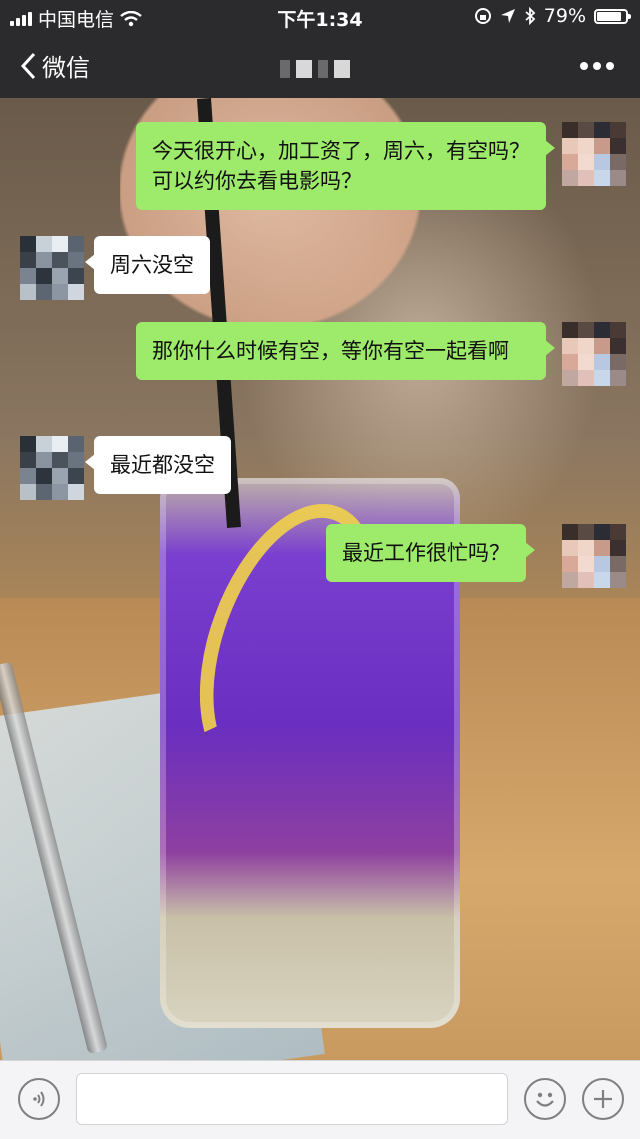  Describe the element at coordinates (320, 17) in the screenshot. I see `status-bar: 中国电信 下午1:34 79%` at that location.